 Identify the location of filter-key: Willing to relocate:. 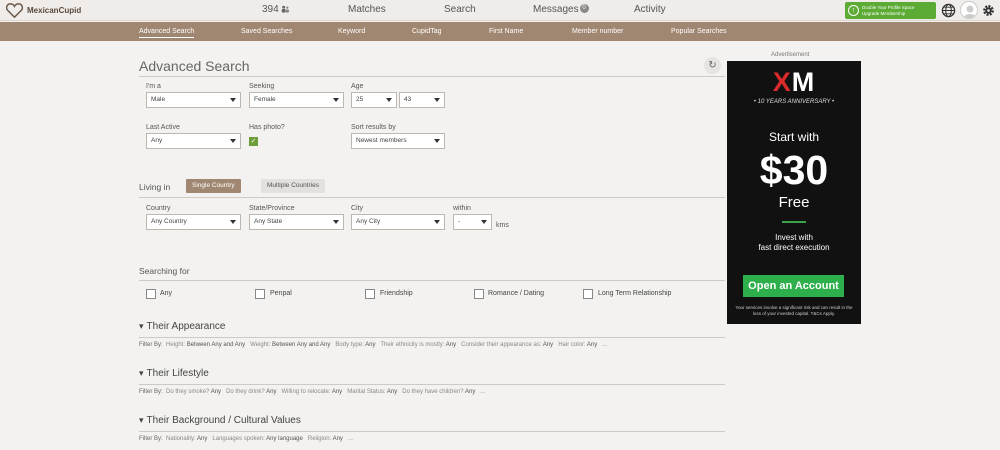
(306, 392).